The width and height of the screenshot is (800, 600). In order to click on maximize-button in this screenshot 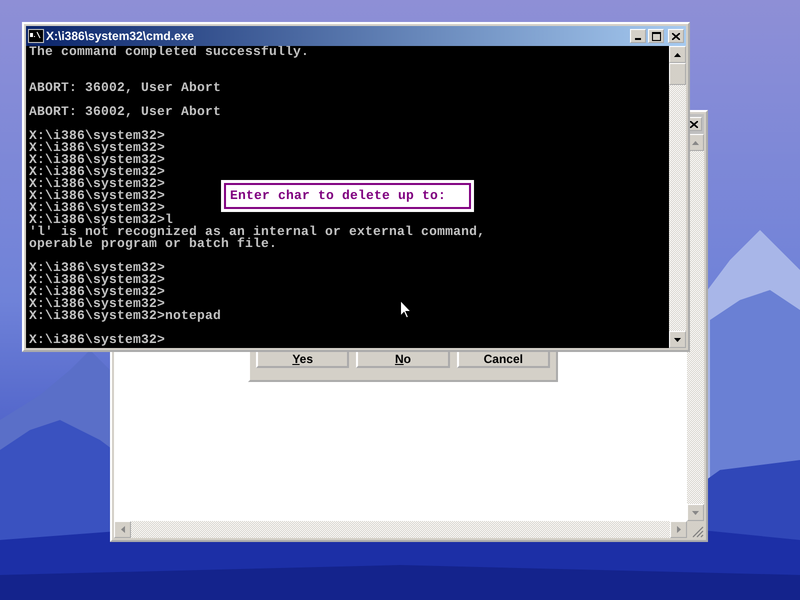, I will do `click(656, 36)`.